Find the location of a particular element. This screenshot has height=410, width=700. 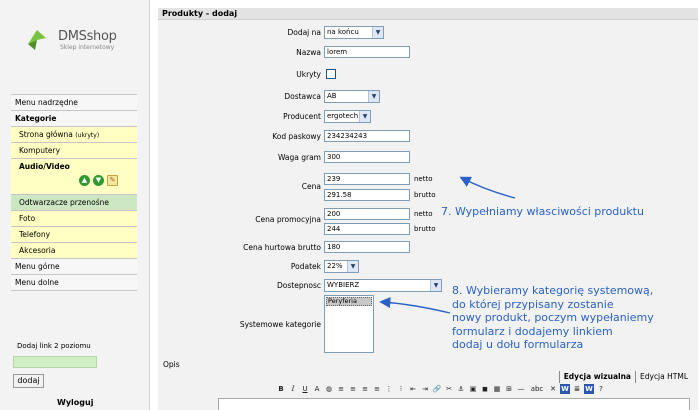

cena-promo-brutto-input: 244 is located at coordinates (367, 229).